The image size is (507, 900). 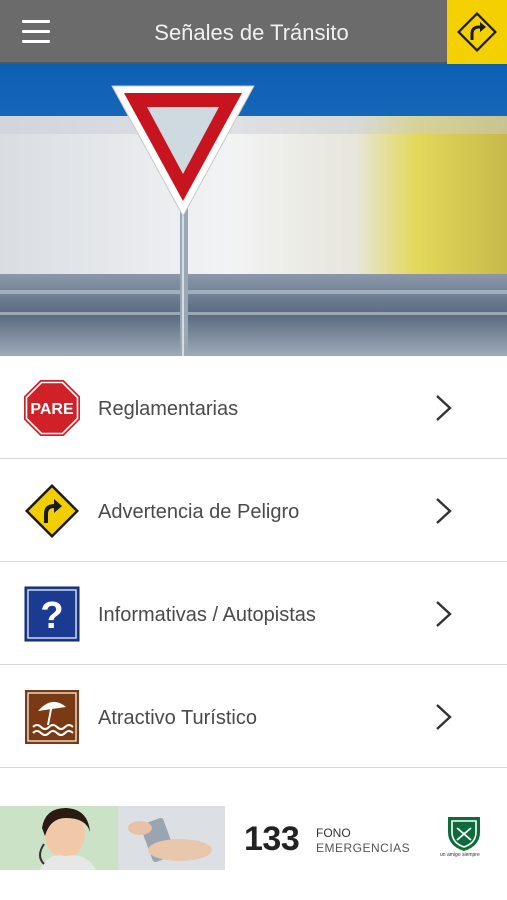 I want to click on category-reglamentarias: PARE Reglamentarias, so click(x=253, y=407).